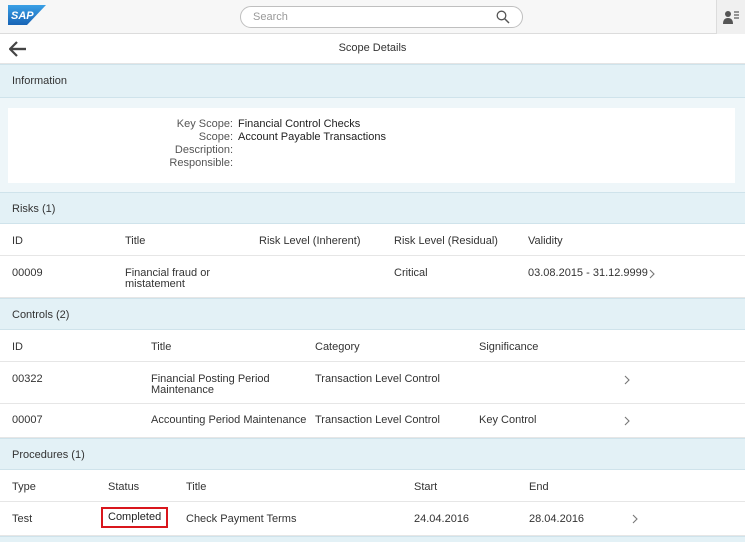 The width and height of the screenshot is (745, 542). Describe the element at coordinates (372, 314) in the screenshot. I see `controls-section-header: Controls (2)` at that location.